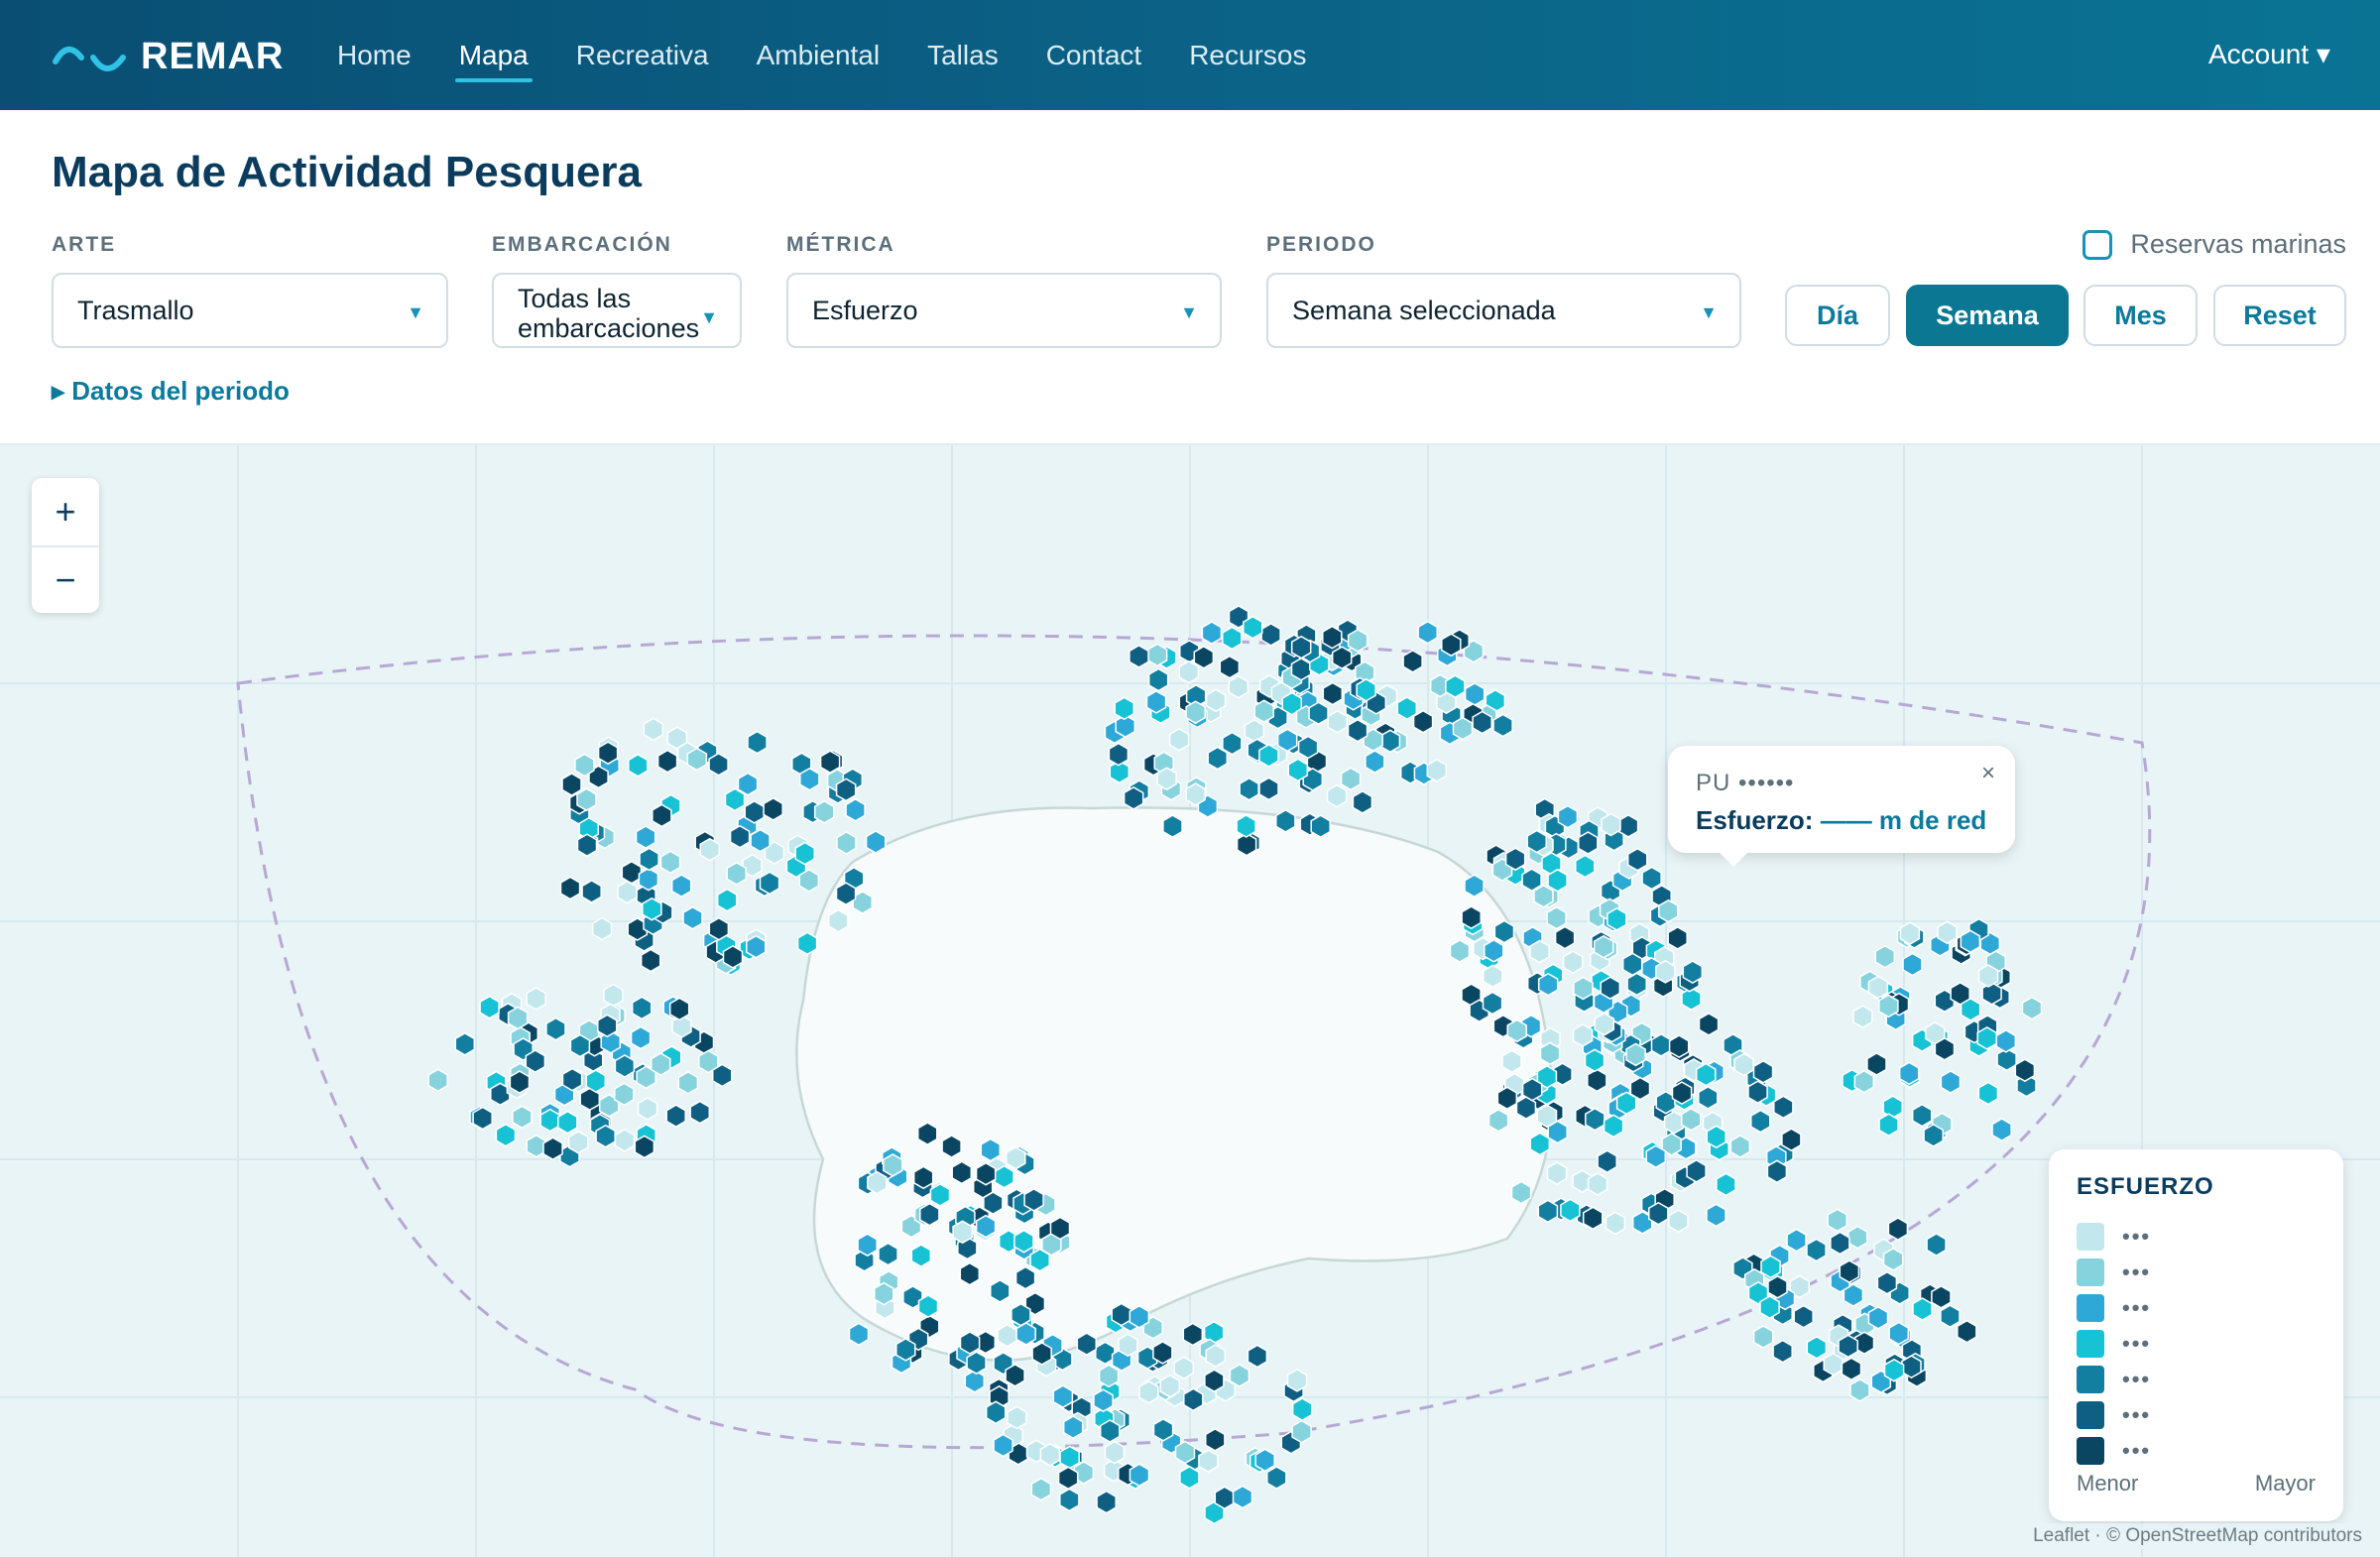 Image resolution: width=2380 pixels, height=1557 pixels. Describe the element at coordinates (1503, 310) in the screenshot. I see `periodo-select: Semana seleccionada ▼` at that location.